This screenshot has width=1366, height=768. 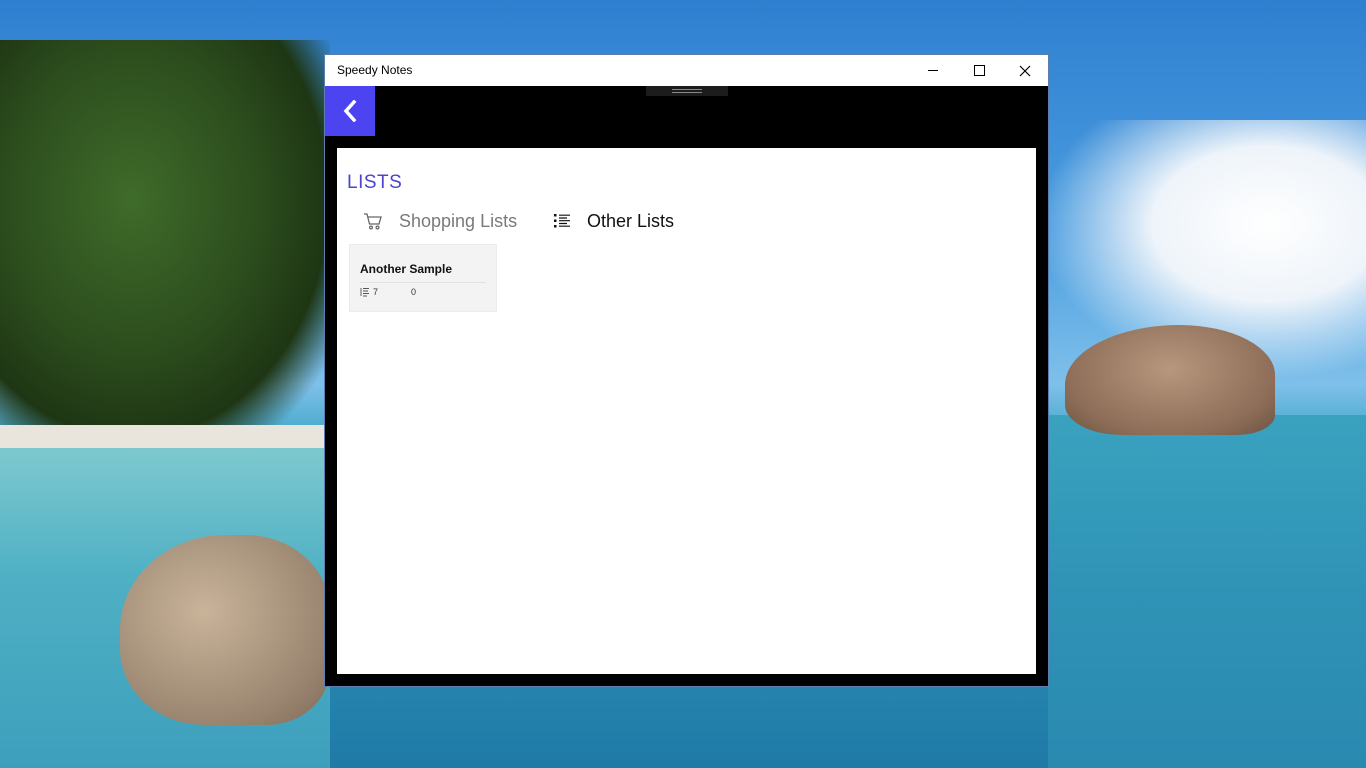 What do you see at coordinates (1207, 591) in the screenshot?
I see `wallpaper-water-right` at bounding box center [1207, 591].